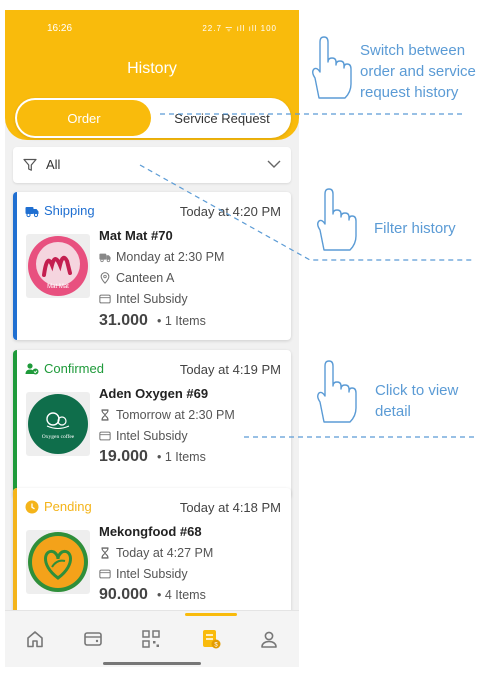  What do you see at coordinates (136, 235) in the screenshot?
I see `restaurant-name: Mat Mat #70` at bounding box center [136, 235].